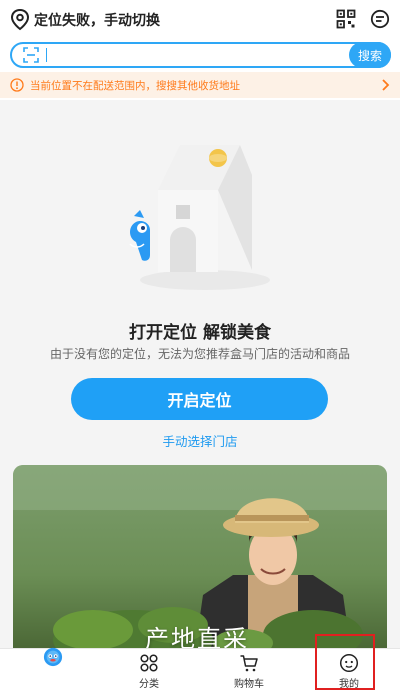  I want to click on page-description: 由于没有您的定位，无法为您推荐盒马门店的活动和商品, so click(199, 354).